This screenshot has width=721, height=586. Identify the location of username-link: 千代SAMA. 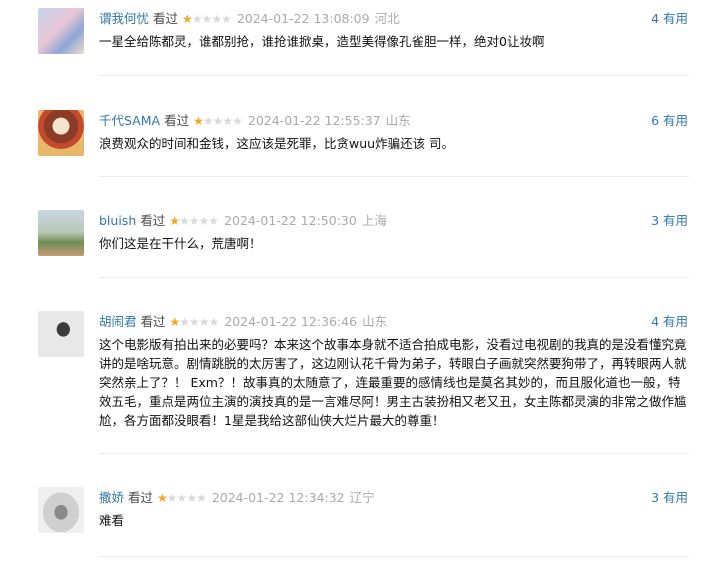
(129, 120).